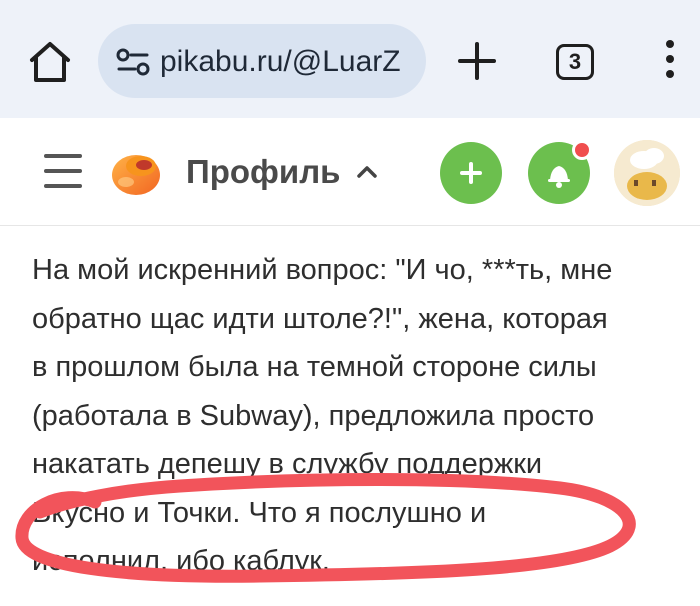  I want to click on post-line: накатать депешу в службу поддержки, so click(287, 464).